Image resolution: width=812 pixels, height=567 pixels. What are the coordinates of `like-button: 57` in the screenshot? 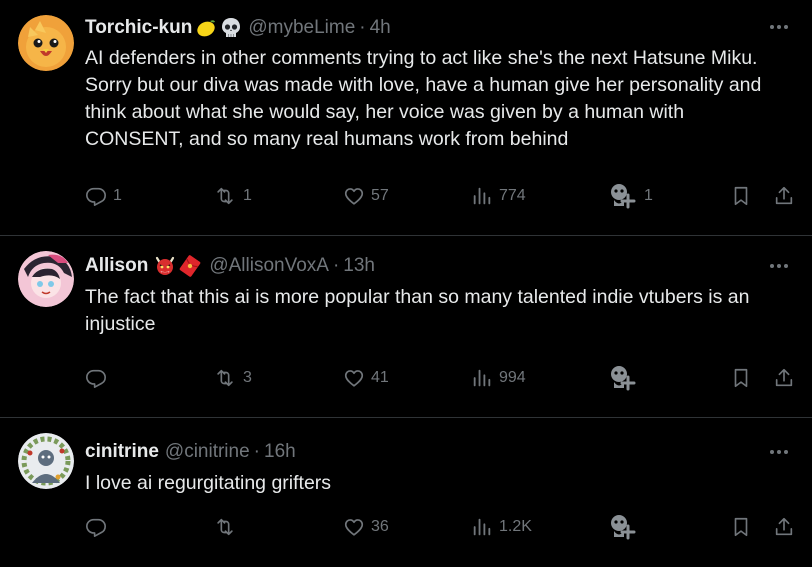 It's located at (366, 196).